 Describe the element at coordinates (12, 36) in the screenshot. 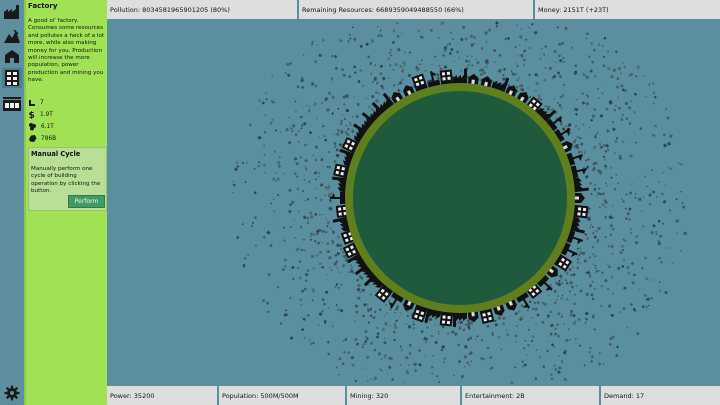

I see `mine-icon` at that location.